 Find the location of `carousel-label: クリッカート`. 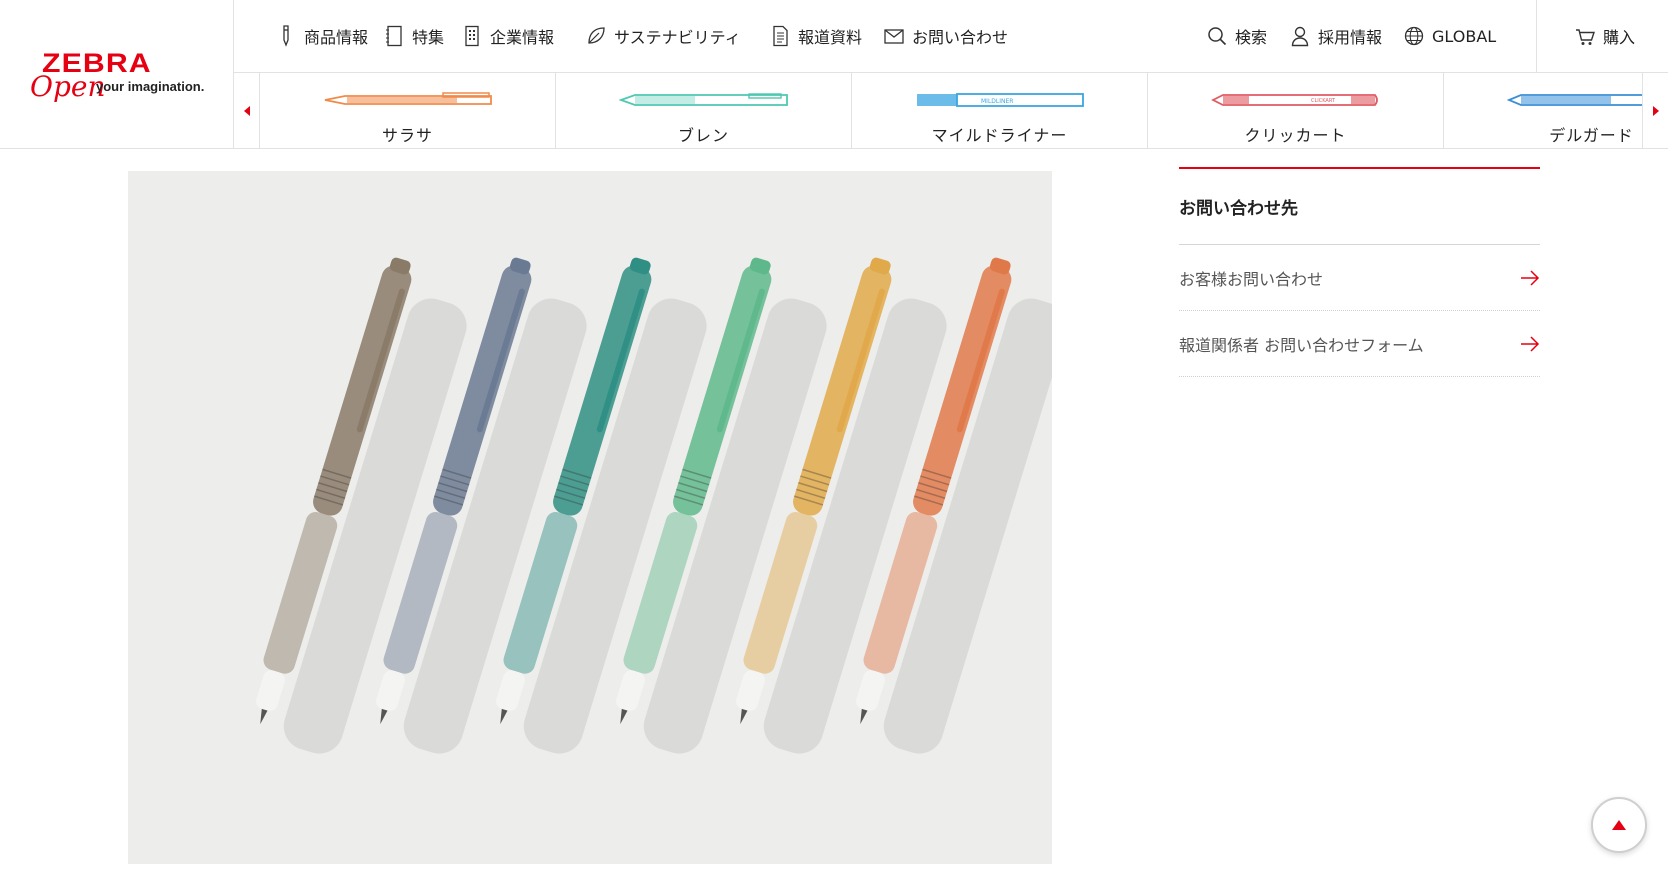

carousel-label: クリッカート is located at coordinates (1295, 135).